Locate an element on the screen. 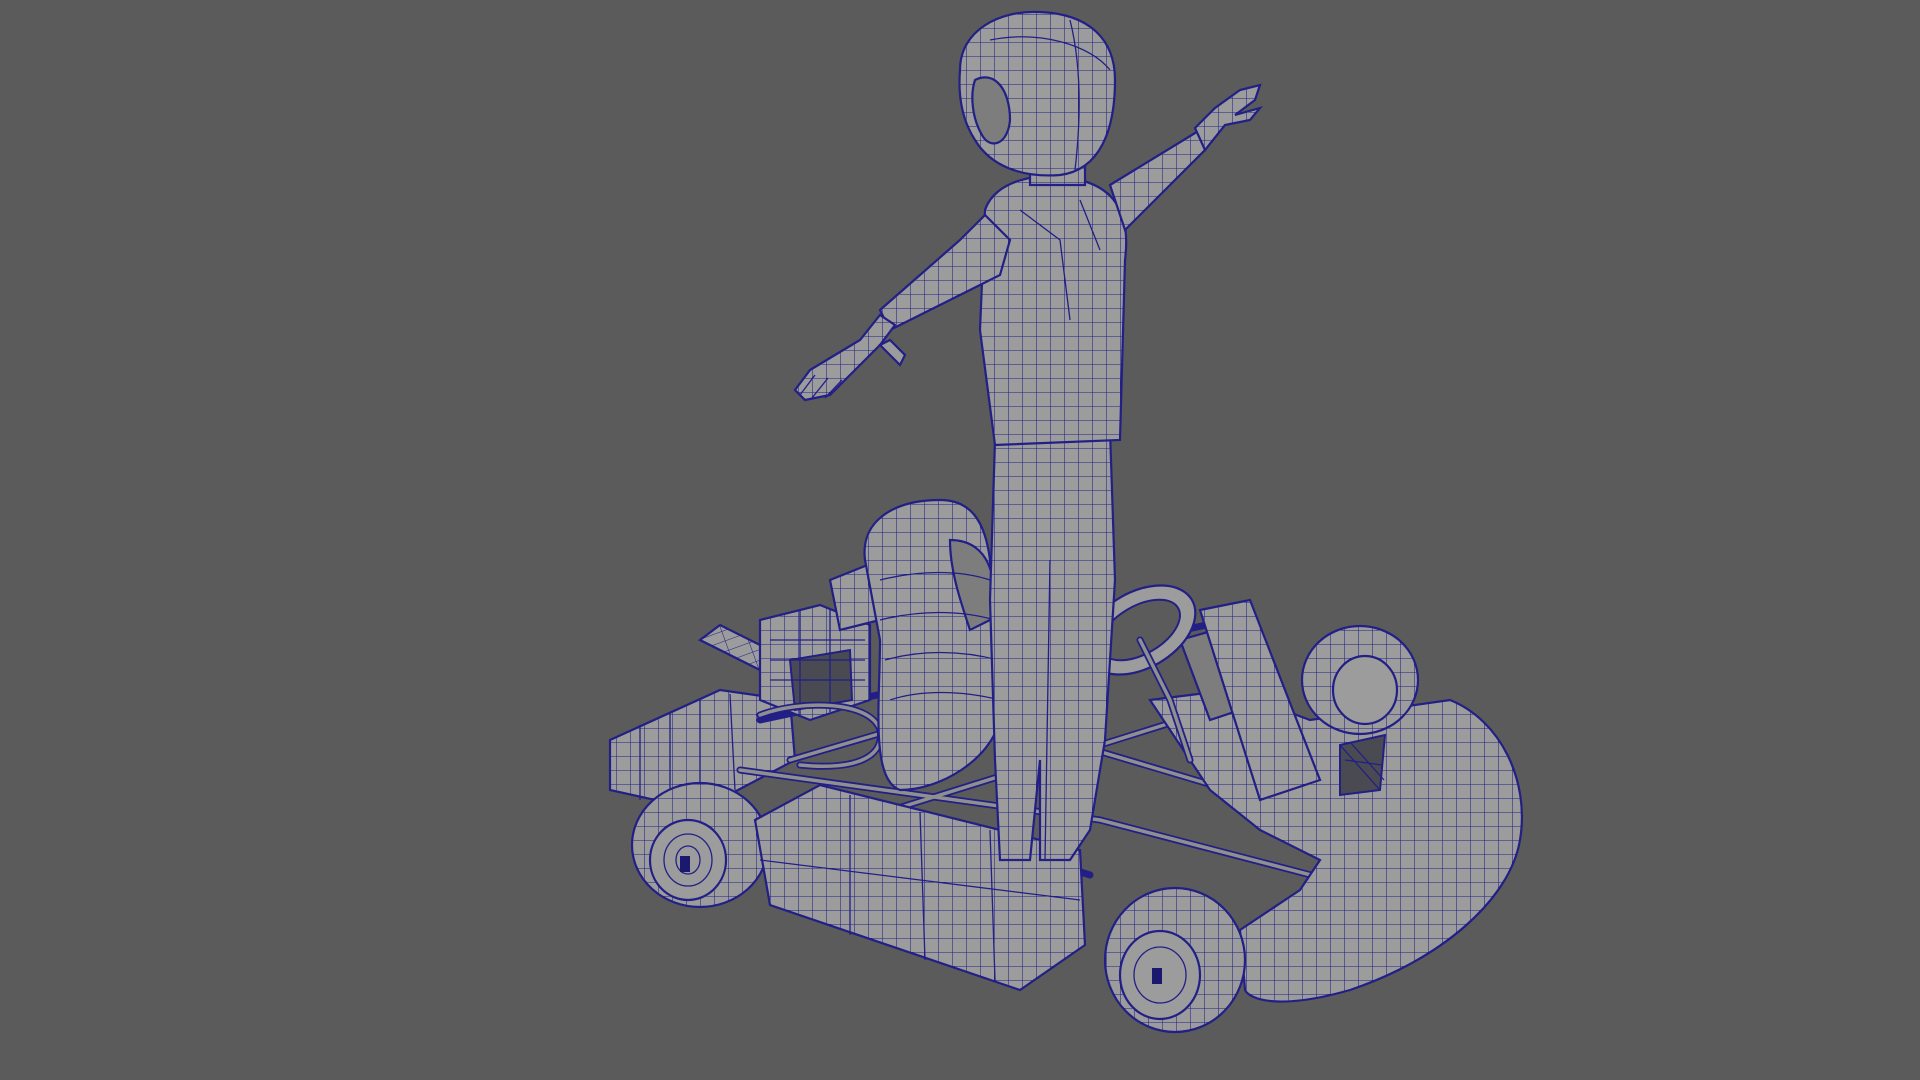 The width and height of the screenshot is (1920, 1080). helmet-mesh is located at coordinates (1037, 93).